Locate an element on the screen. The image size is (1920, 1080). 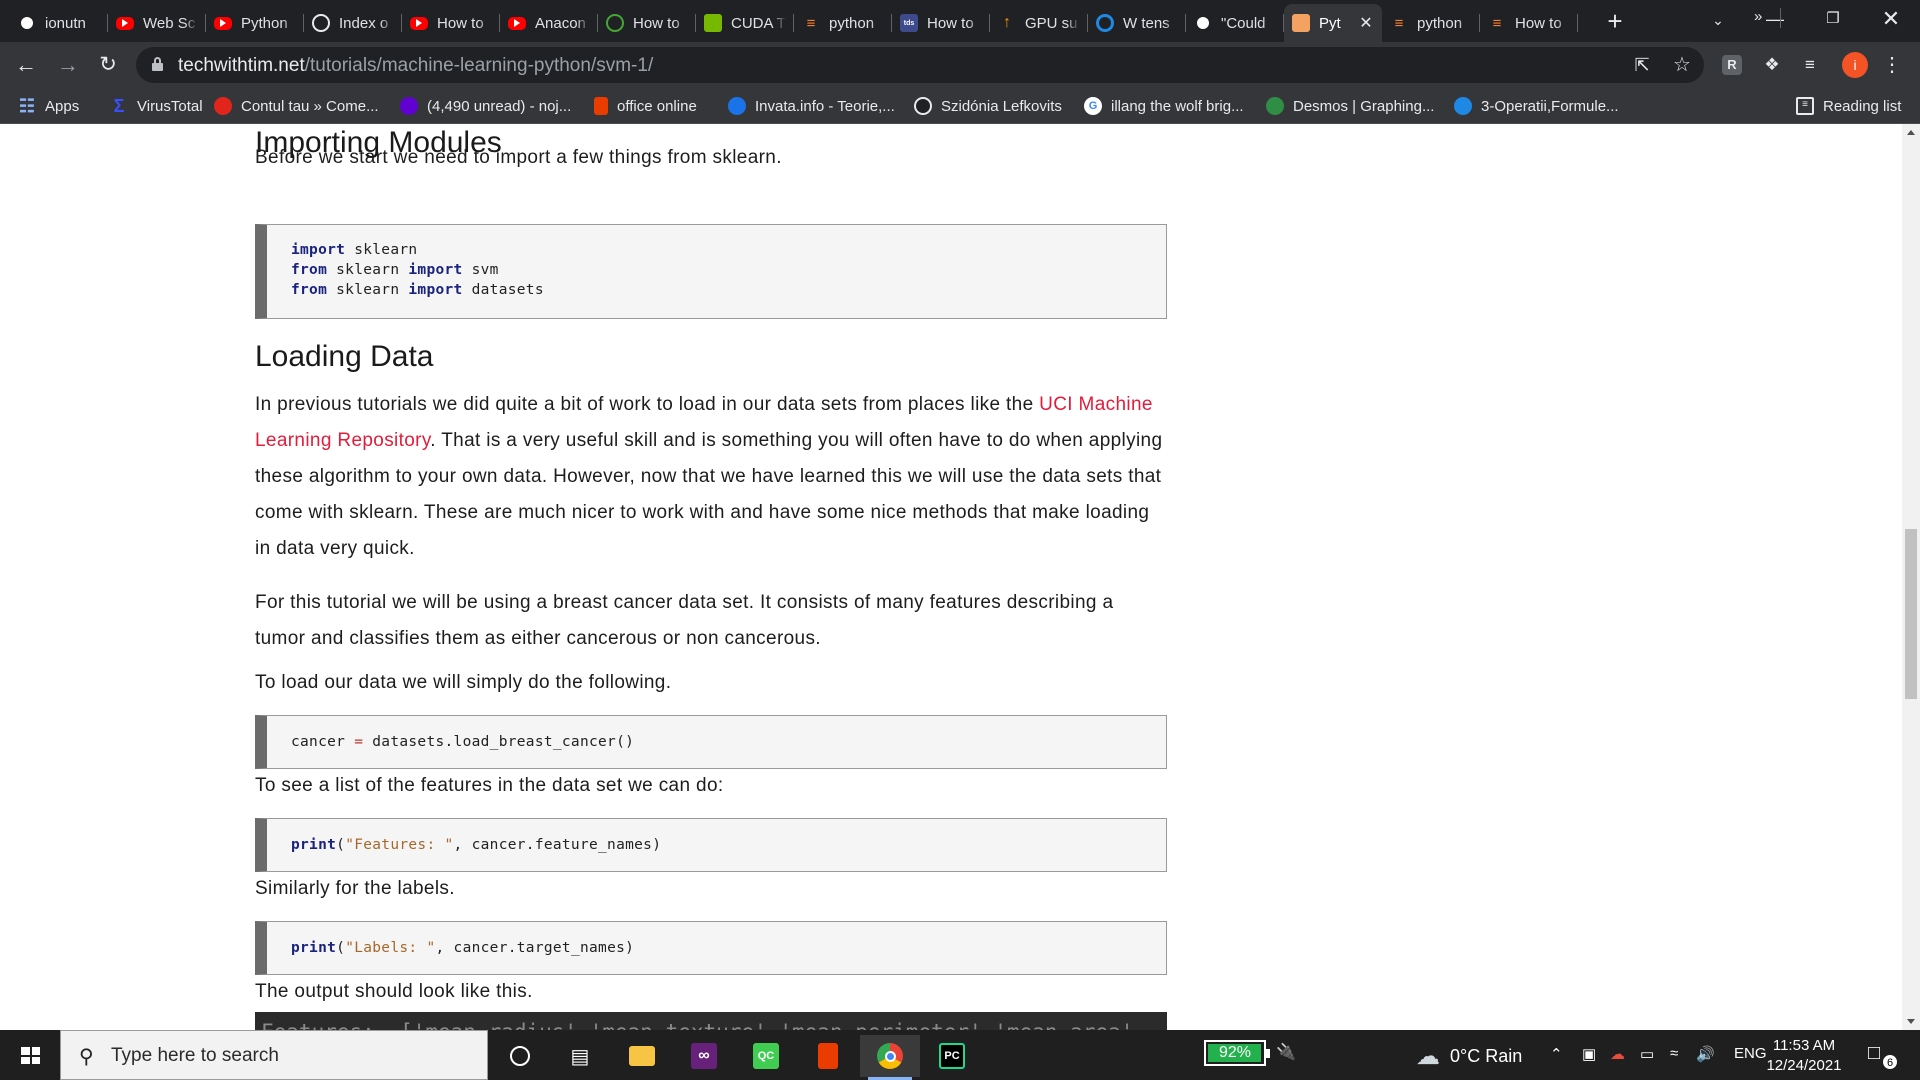
tab-title: Python is located at coordinates (264, 23).